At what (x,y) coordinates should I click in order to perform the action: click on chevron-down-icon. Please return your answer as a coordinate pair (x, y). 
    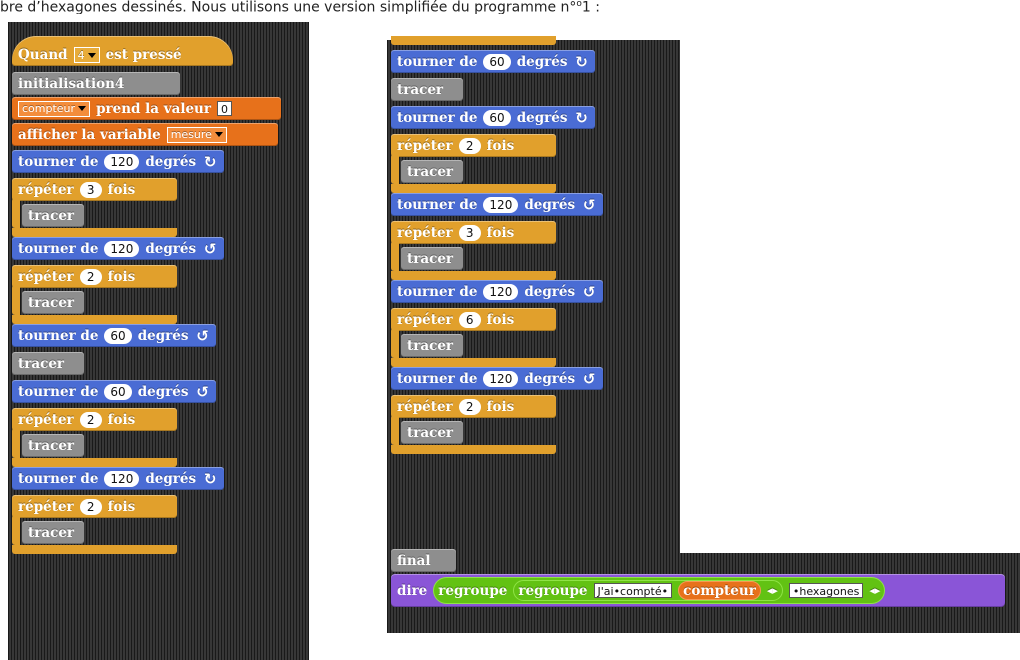
    Looking at the image, I should click on (218, 134).